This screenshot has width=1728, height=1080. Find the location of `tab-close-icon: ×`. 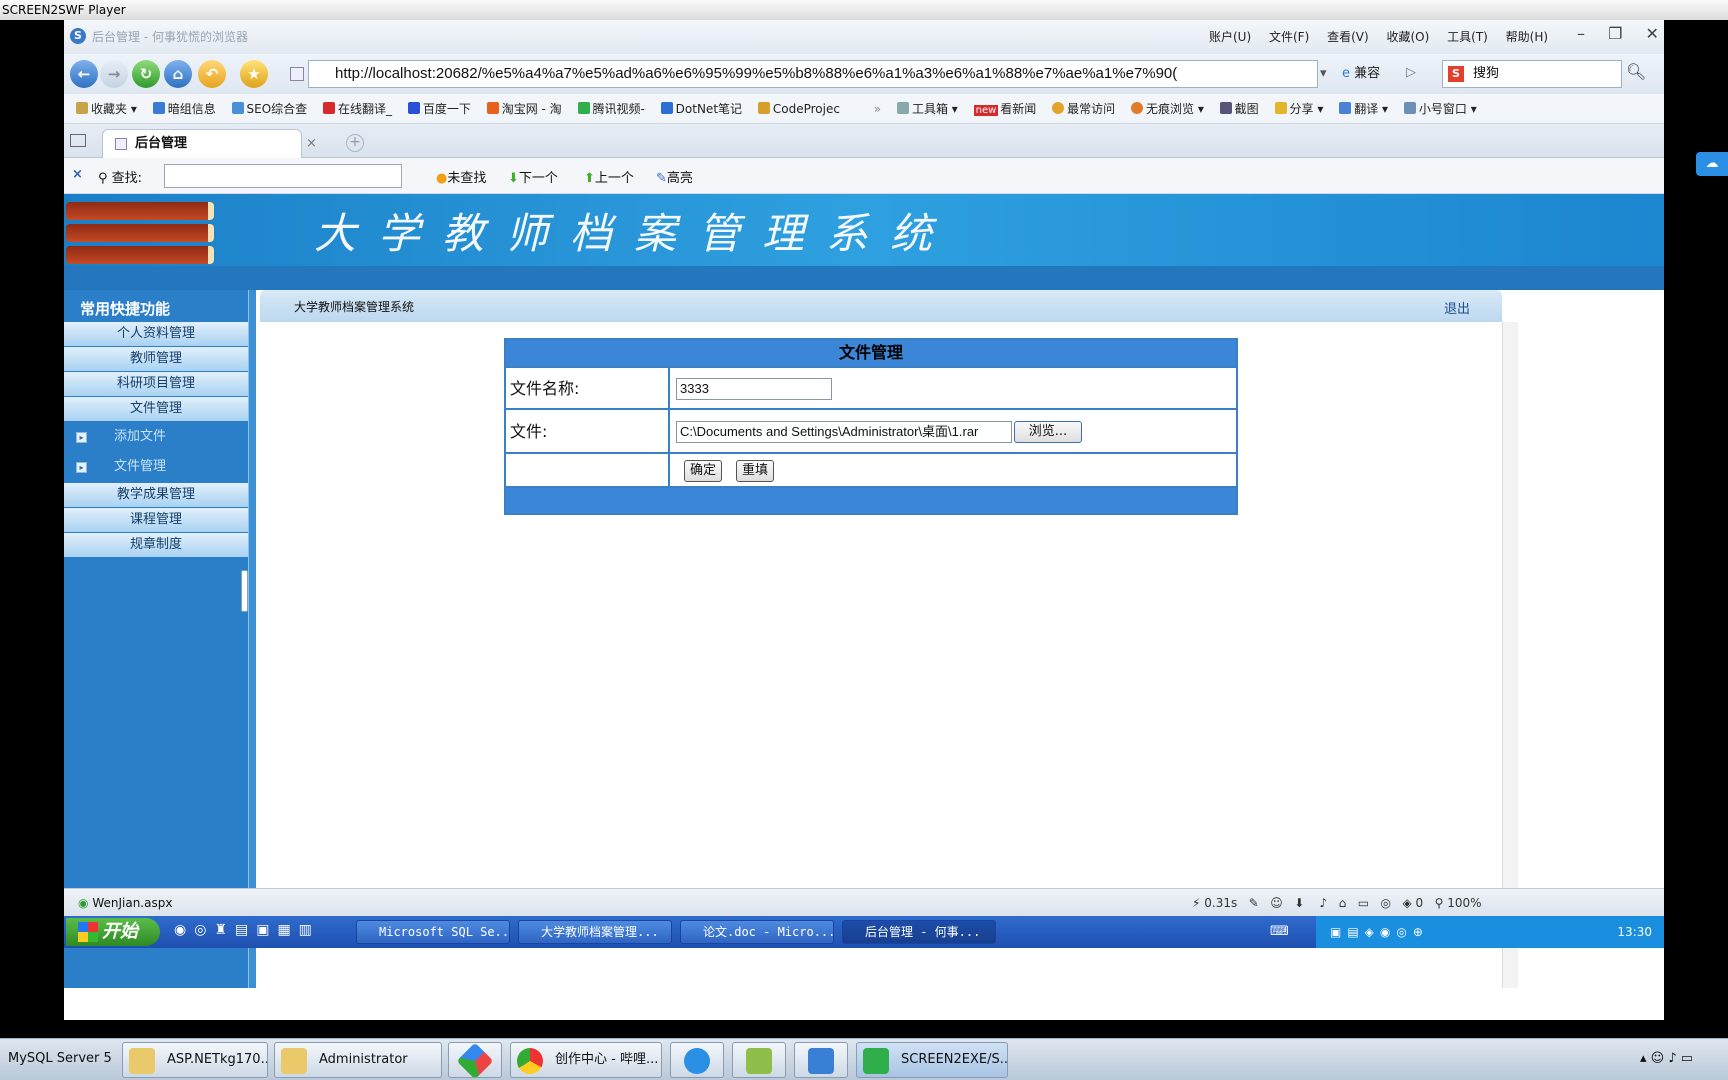

tab-close-icon: × is located at coordinates (311, 143).